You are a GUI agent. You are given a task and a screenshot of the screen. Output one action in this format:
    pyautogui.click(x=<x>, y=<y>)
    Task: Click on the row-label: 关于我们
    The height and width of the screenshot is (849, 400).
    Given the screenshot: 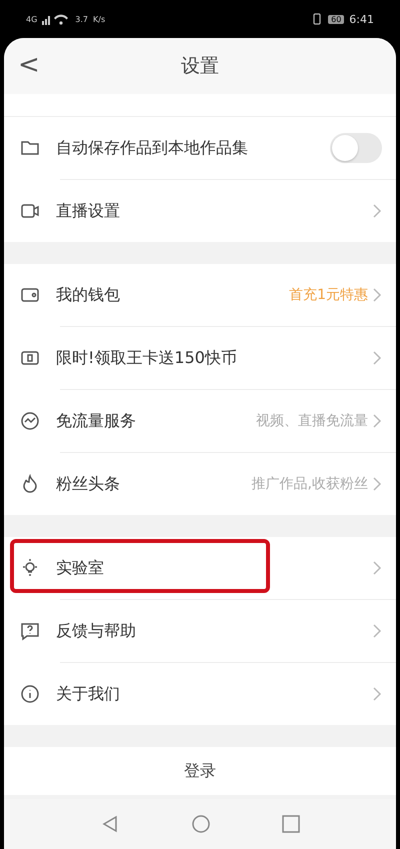 What is the action you would take?
    pyautogui.click(x=88, y=694)
    